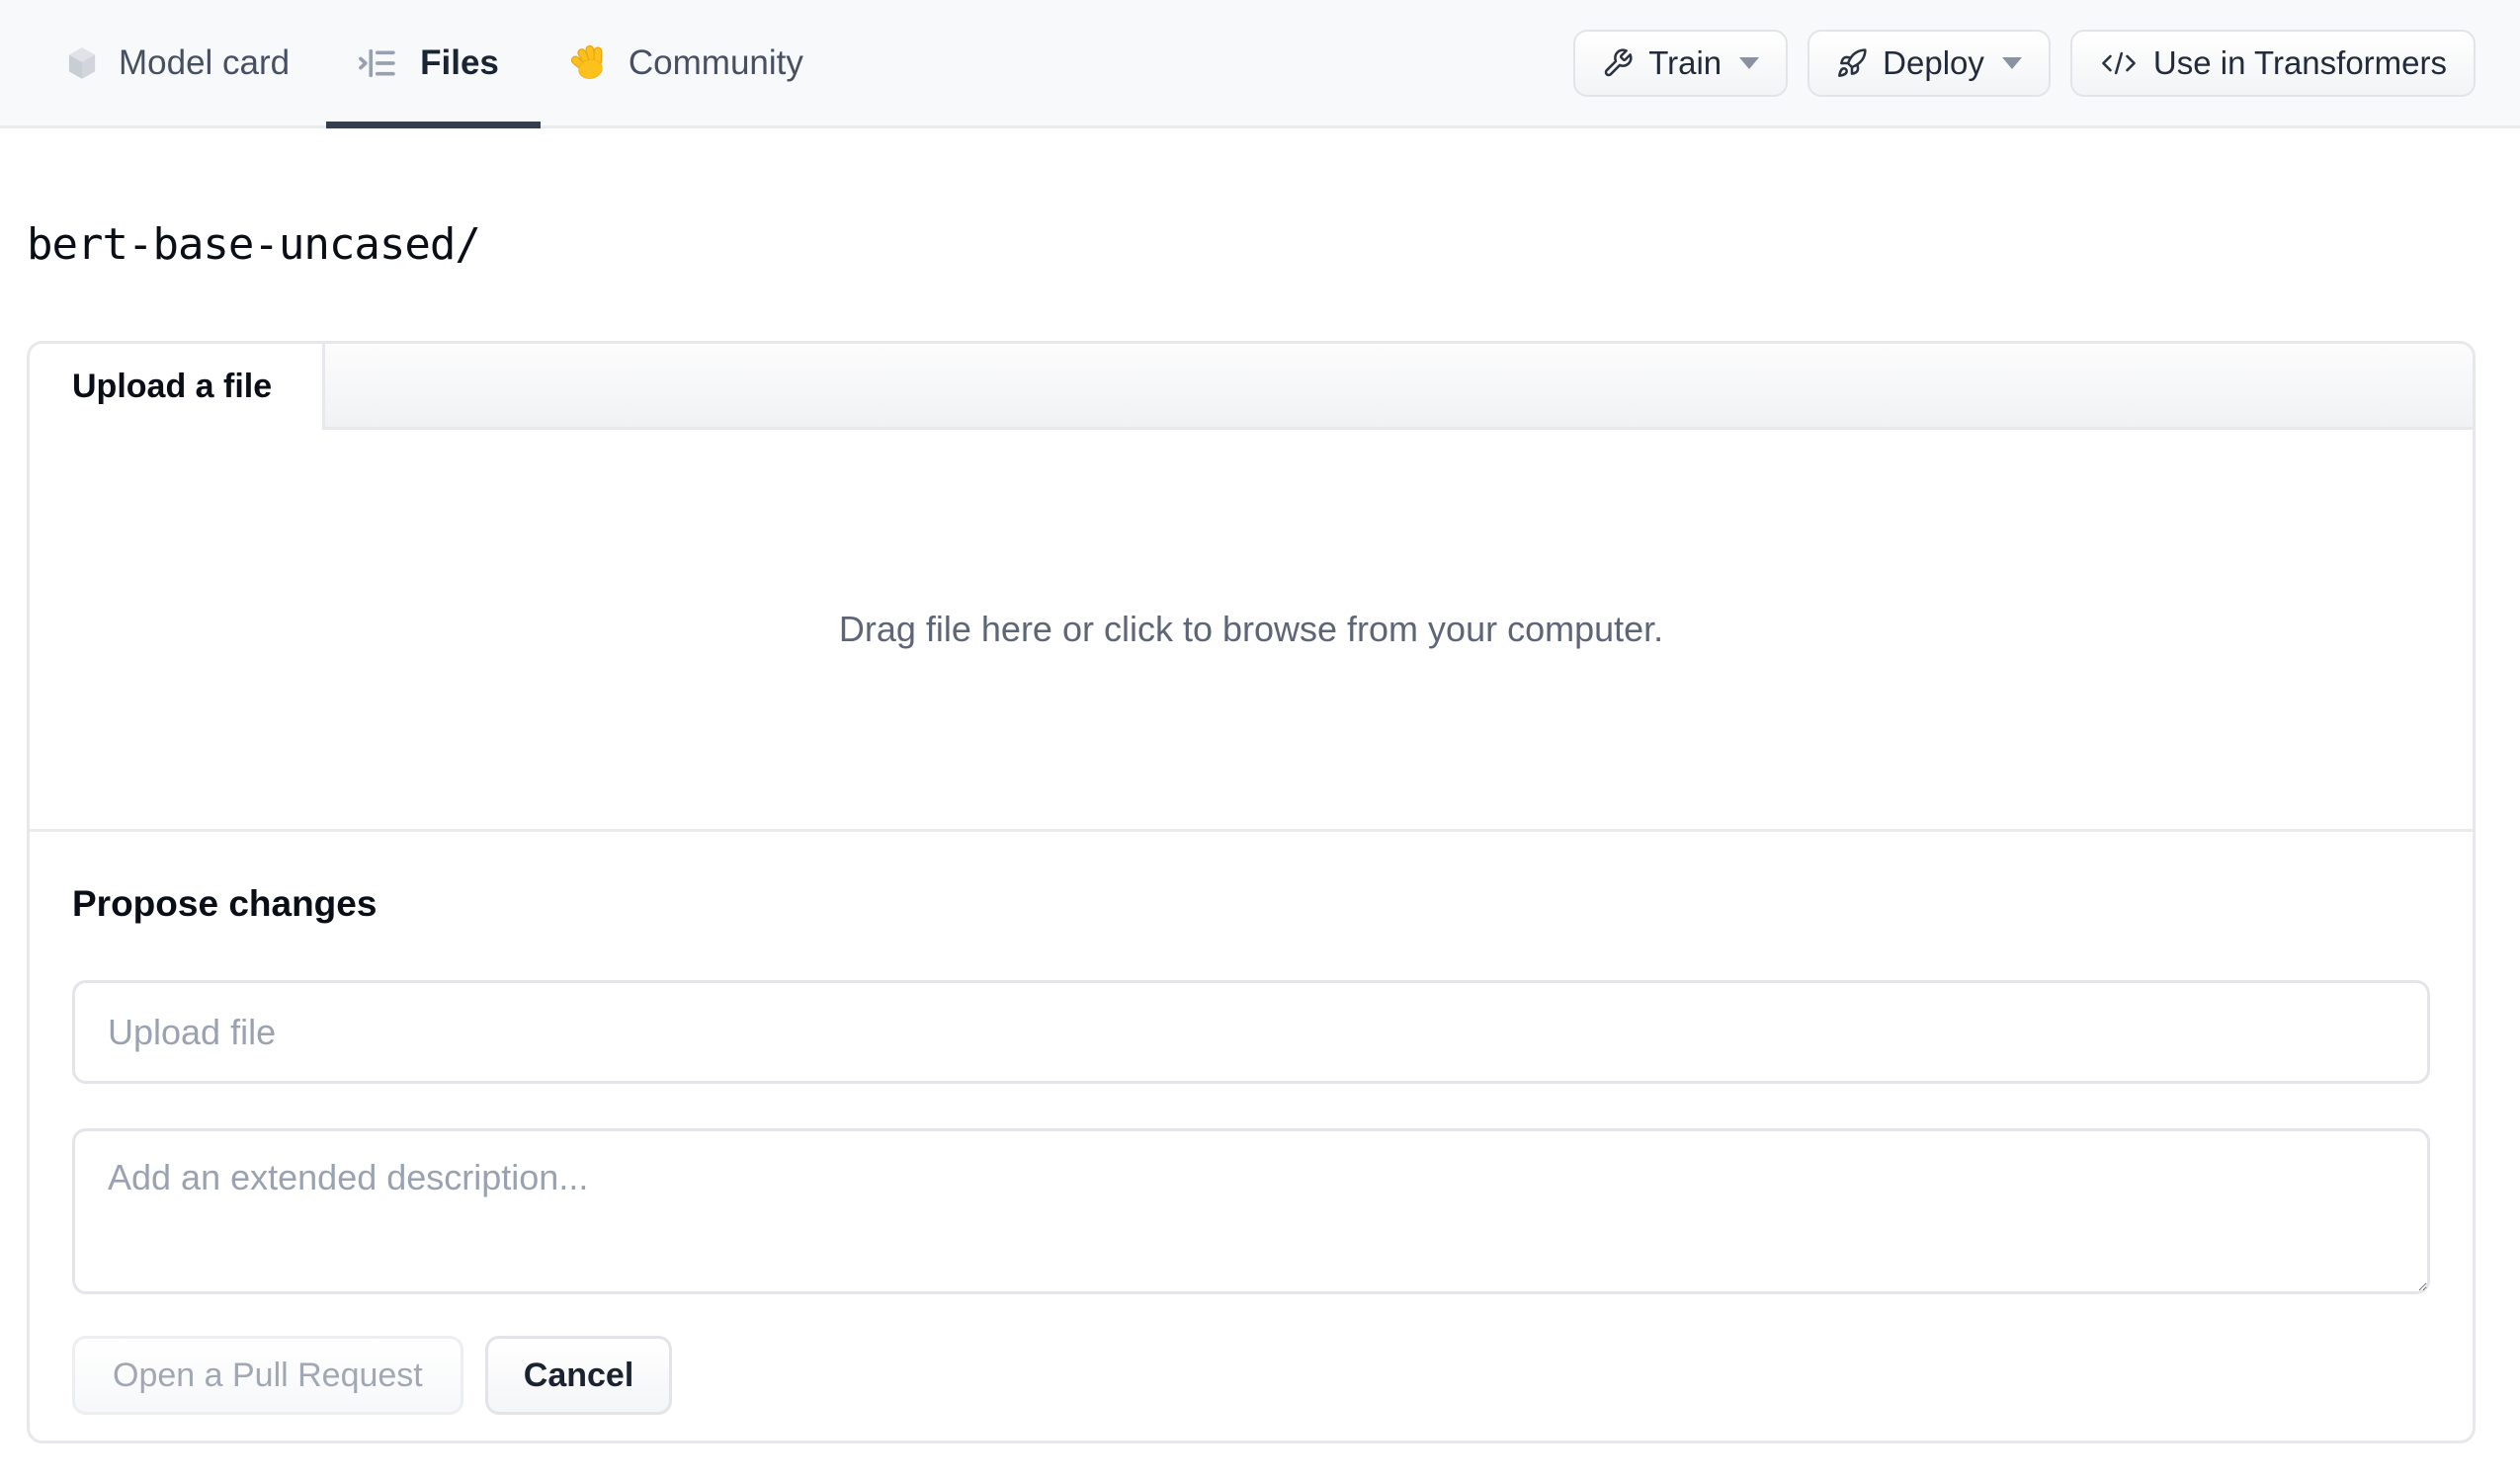 This screenshot has height=1482, width=2520. What do you see at coordinates (205, 62) in the screenshot?
I see `tab-model-card-label: Model card` at bounding box center [205, 62].